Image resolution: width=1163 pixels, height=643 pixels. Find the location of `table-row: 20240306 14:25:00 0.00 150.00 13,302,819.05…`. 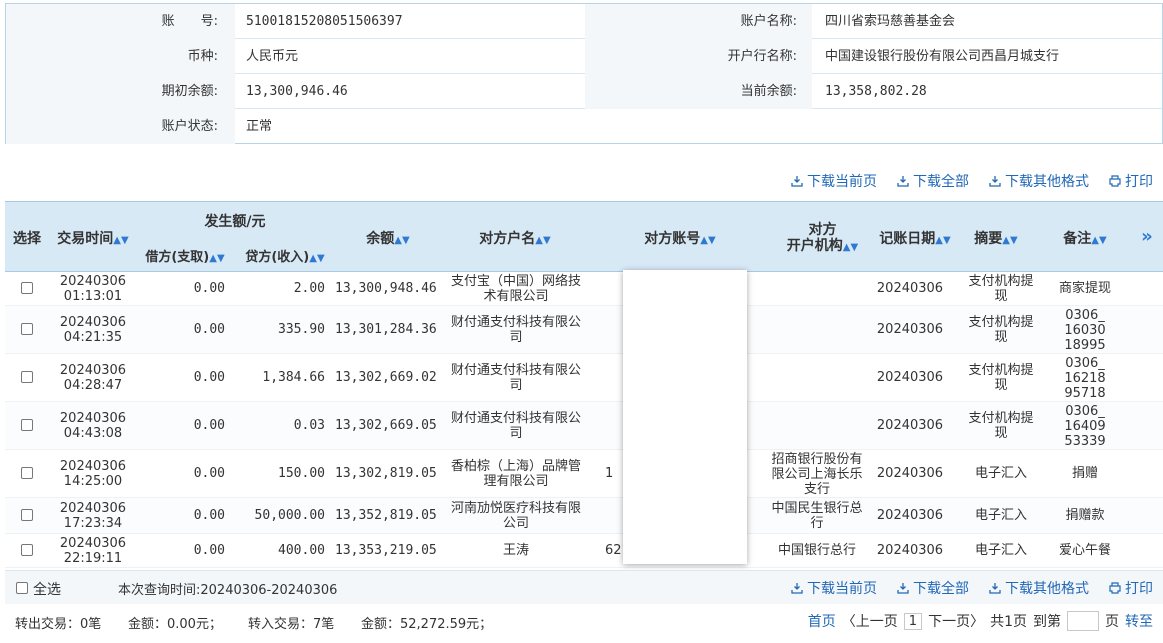

table-row: 20240306 14:25:00 0.00 150.00 13,302,819.05… is located at coordinates (584, 474).